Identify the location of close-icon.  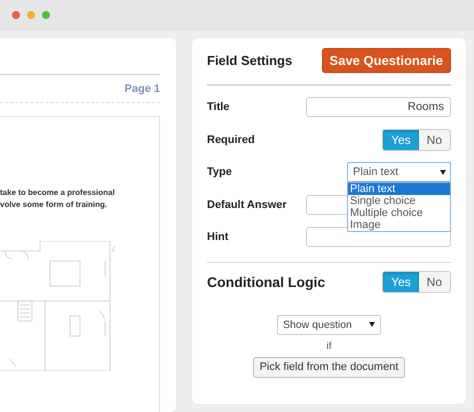
(16, 14).